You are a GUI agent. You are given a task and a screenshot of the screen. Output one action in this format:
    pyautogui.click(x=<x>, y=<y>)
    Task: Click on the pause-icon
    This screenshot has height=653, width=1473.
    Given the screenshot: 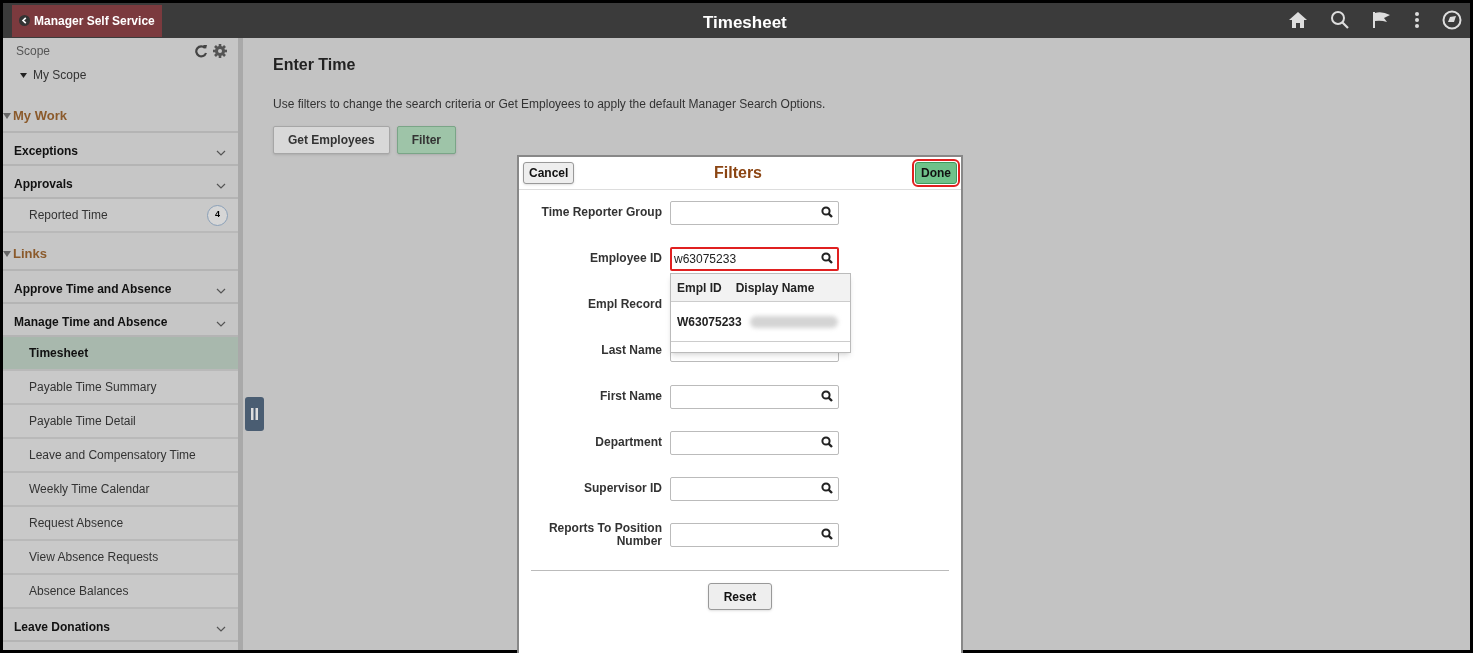 What is the action you would take?
    pyautogui.click(x=254, y=414)
    